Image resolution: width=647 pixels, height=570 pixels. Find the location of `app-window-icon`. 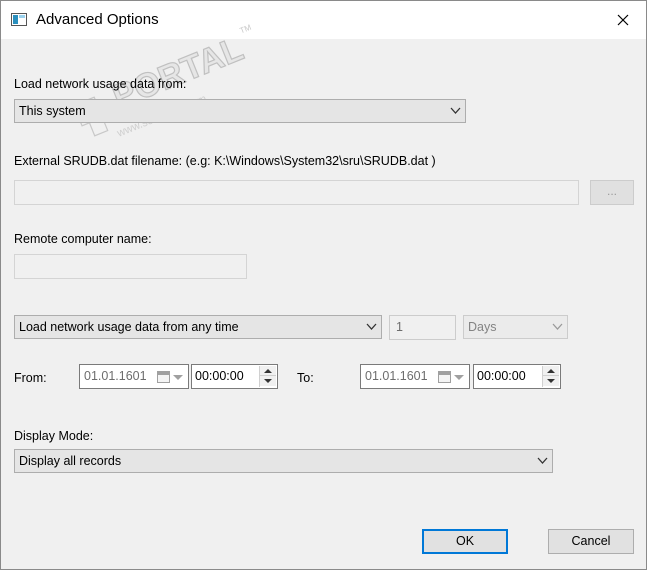

app-window-icon is located at coordinates (19, 19).